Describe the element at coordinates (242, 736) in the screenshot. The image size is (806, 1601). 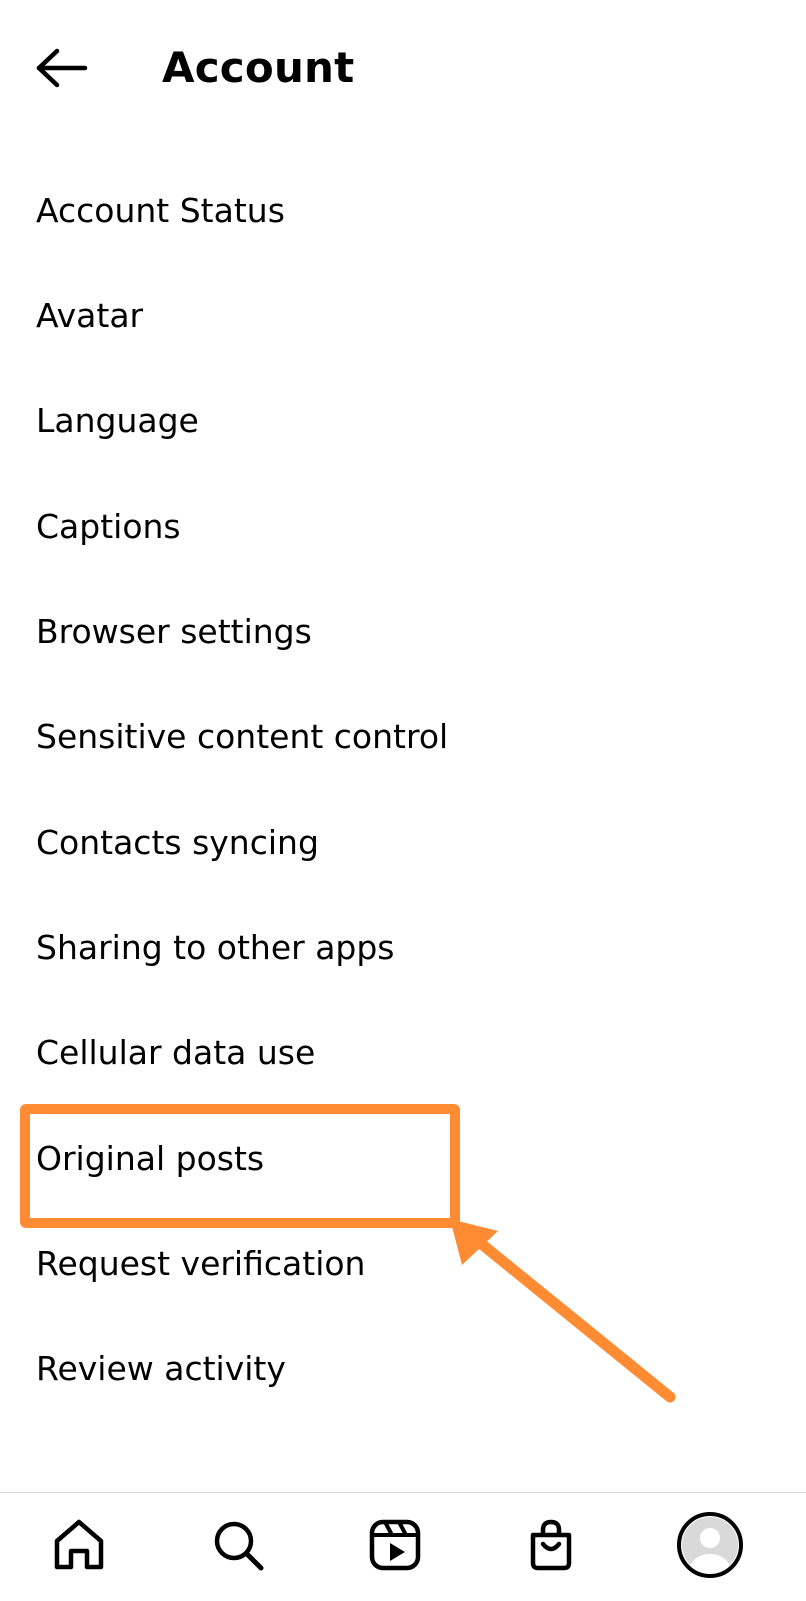
I see `menu-item-label: Sensitive content control` at that location.